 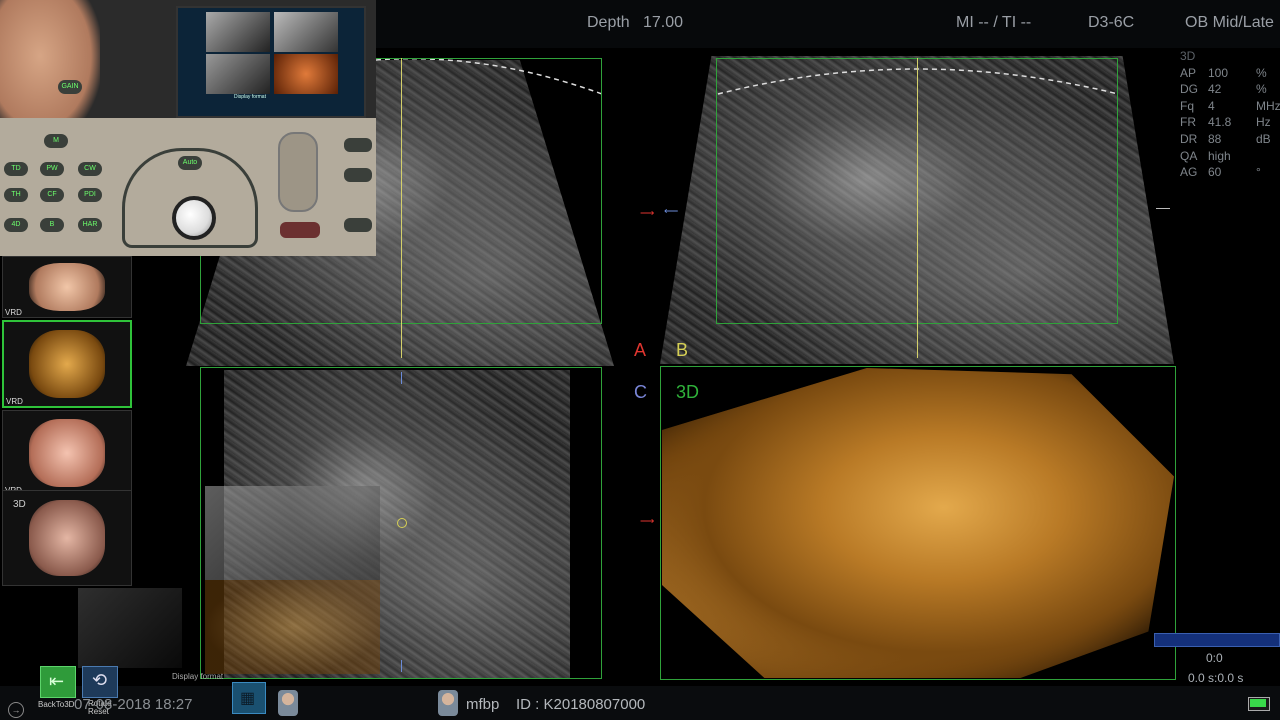 I want to click on cine-time: 0.0 s:0.0 s, so click(x=1216, y=678).